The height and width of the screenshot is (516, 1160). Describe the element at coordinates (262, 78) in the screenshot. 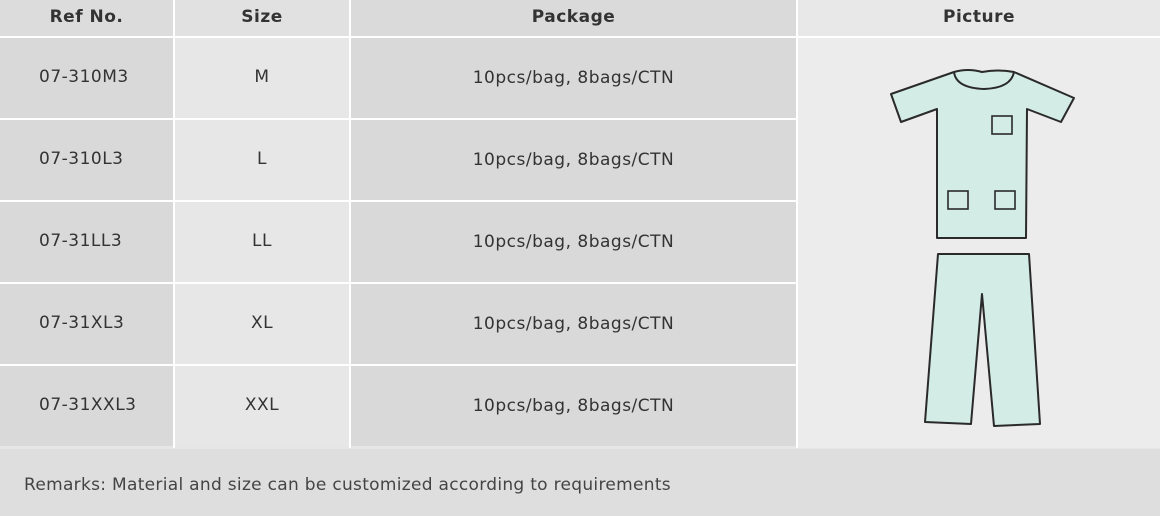

I see `size-cell: M` at that location.